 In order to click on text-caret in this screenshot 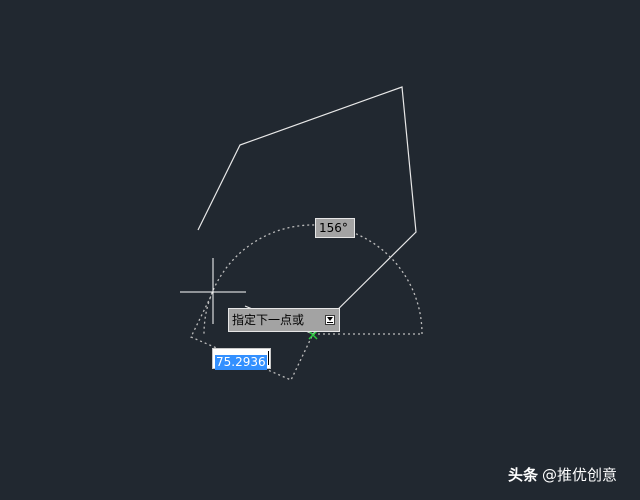, I will do `click(268, 358)`.